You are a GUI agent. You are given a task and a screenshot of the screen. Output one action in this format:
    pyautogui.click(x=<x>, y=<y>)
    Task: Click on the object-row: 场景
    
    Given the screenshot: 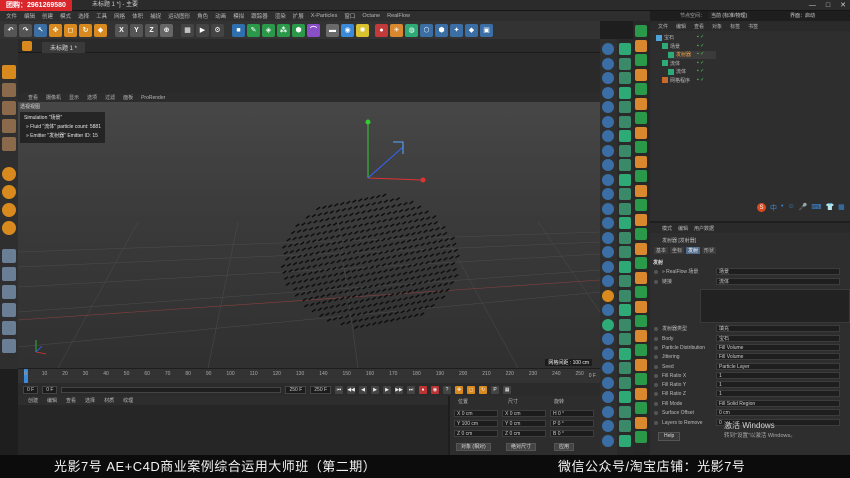 What is the action you would take?
    pyautogui.click(x=689, y=47)
    